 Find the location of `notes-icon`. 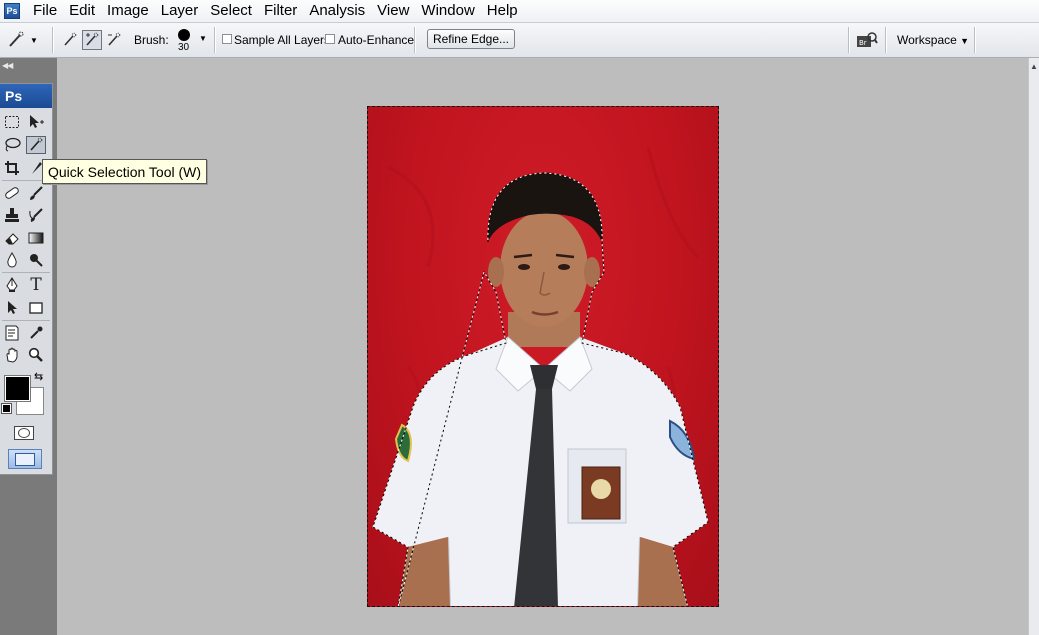

notes-icon is located at coordinates (12, 333).